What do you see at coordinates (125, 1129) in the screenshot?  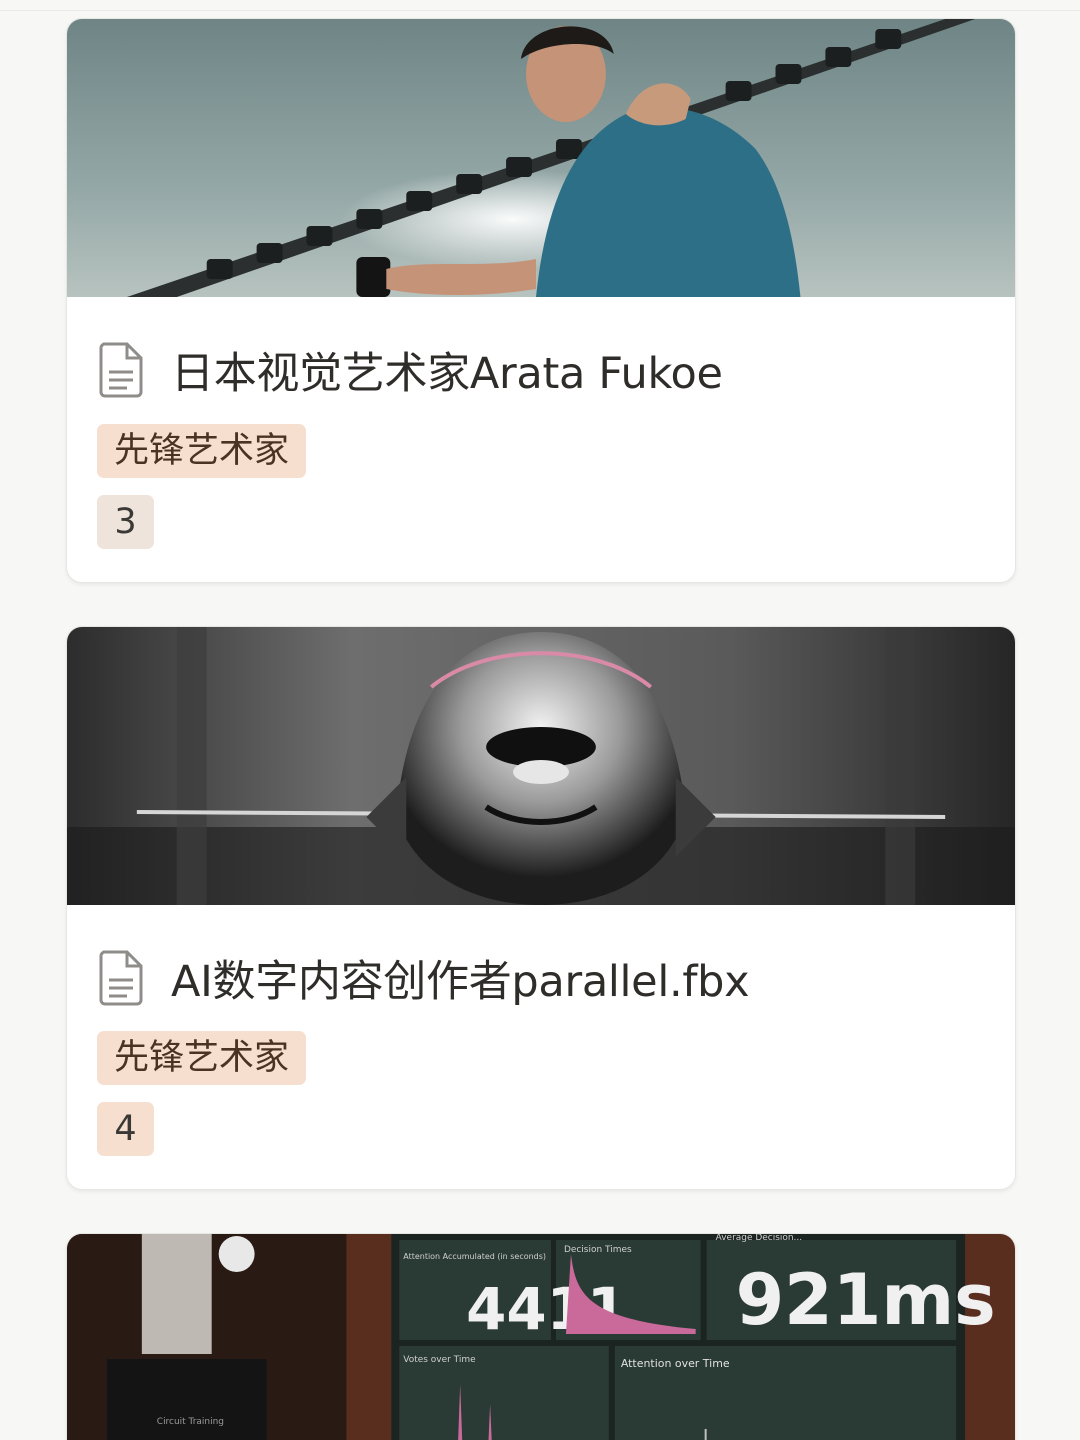 I see `number-badge: 4` at bounding box center [125, 1129].